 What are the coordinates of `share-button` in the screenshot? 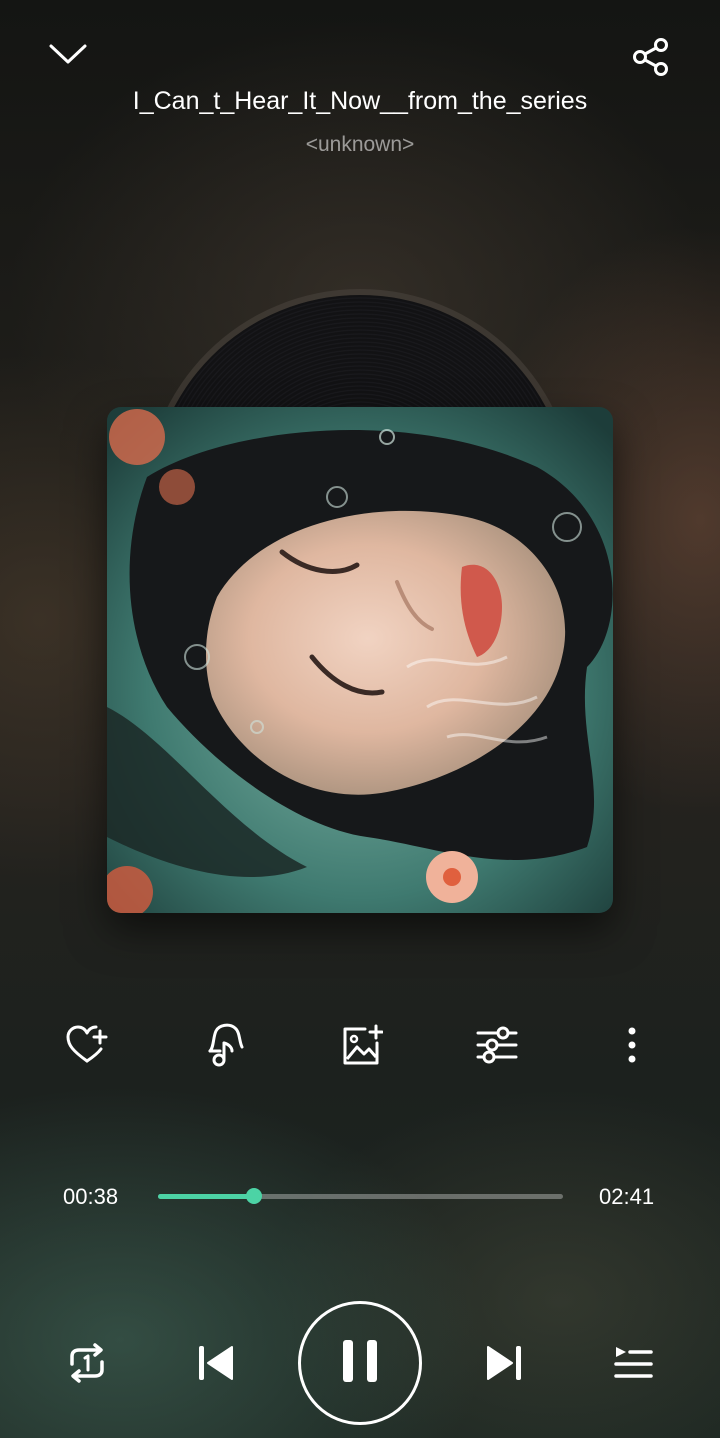 It's located at (651, 57).